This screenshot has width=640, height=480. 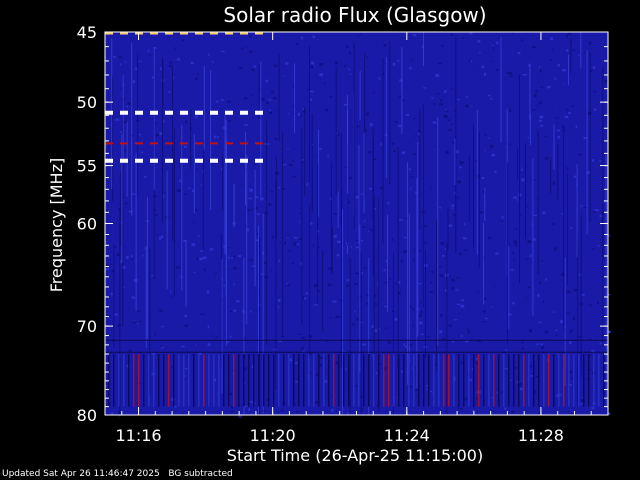 What do you see at coordinates (200, 474) in the screenshot?
I see `bg-note: BG subtracted` at bounding box center [200, 474].